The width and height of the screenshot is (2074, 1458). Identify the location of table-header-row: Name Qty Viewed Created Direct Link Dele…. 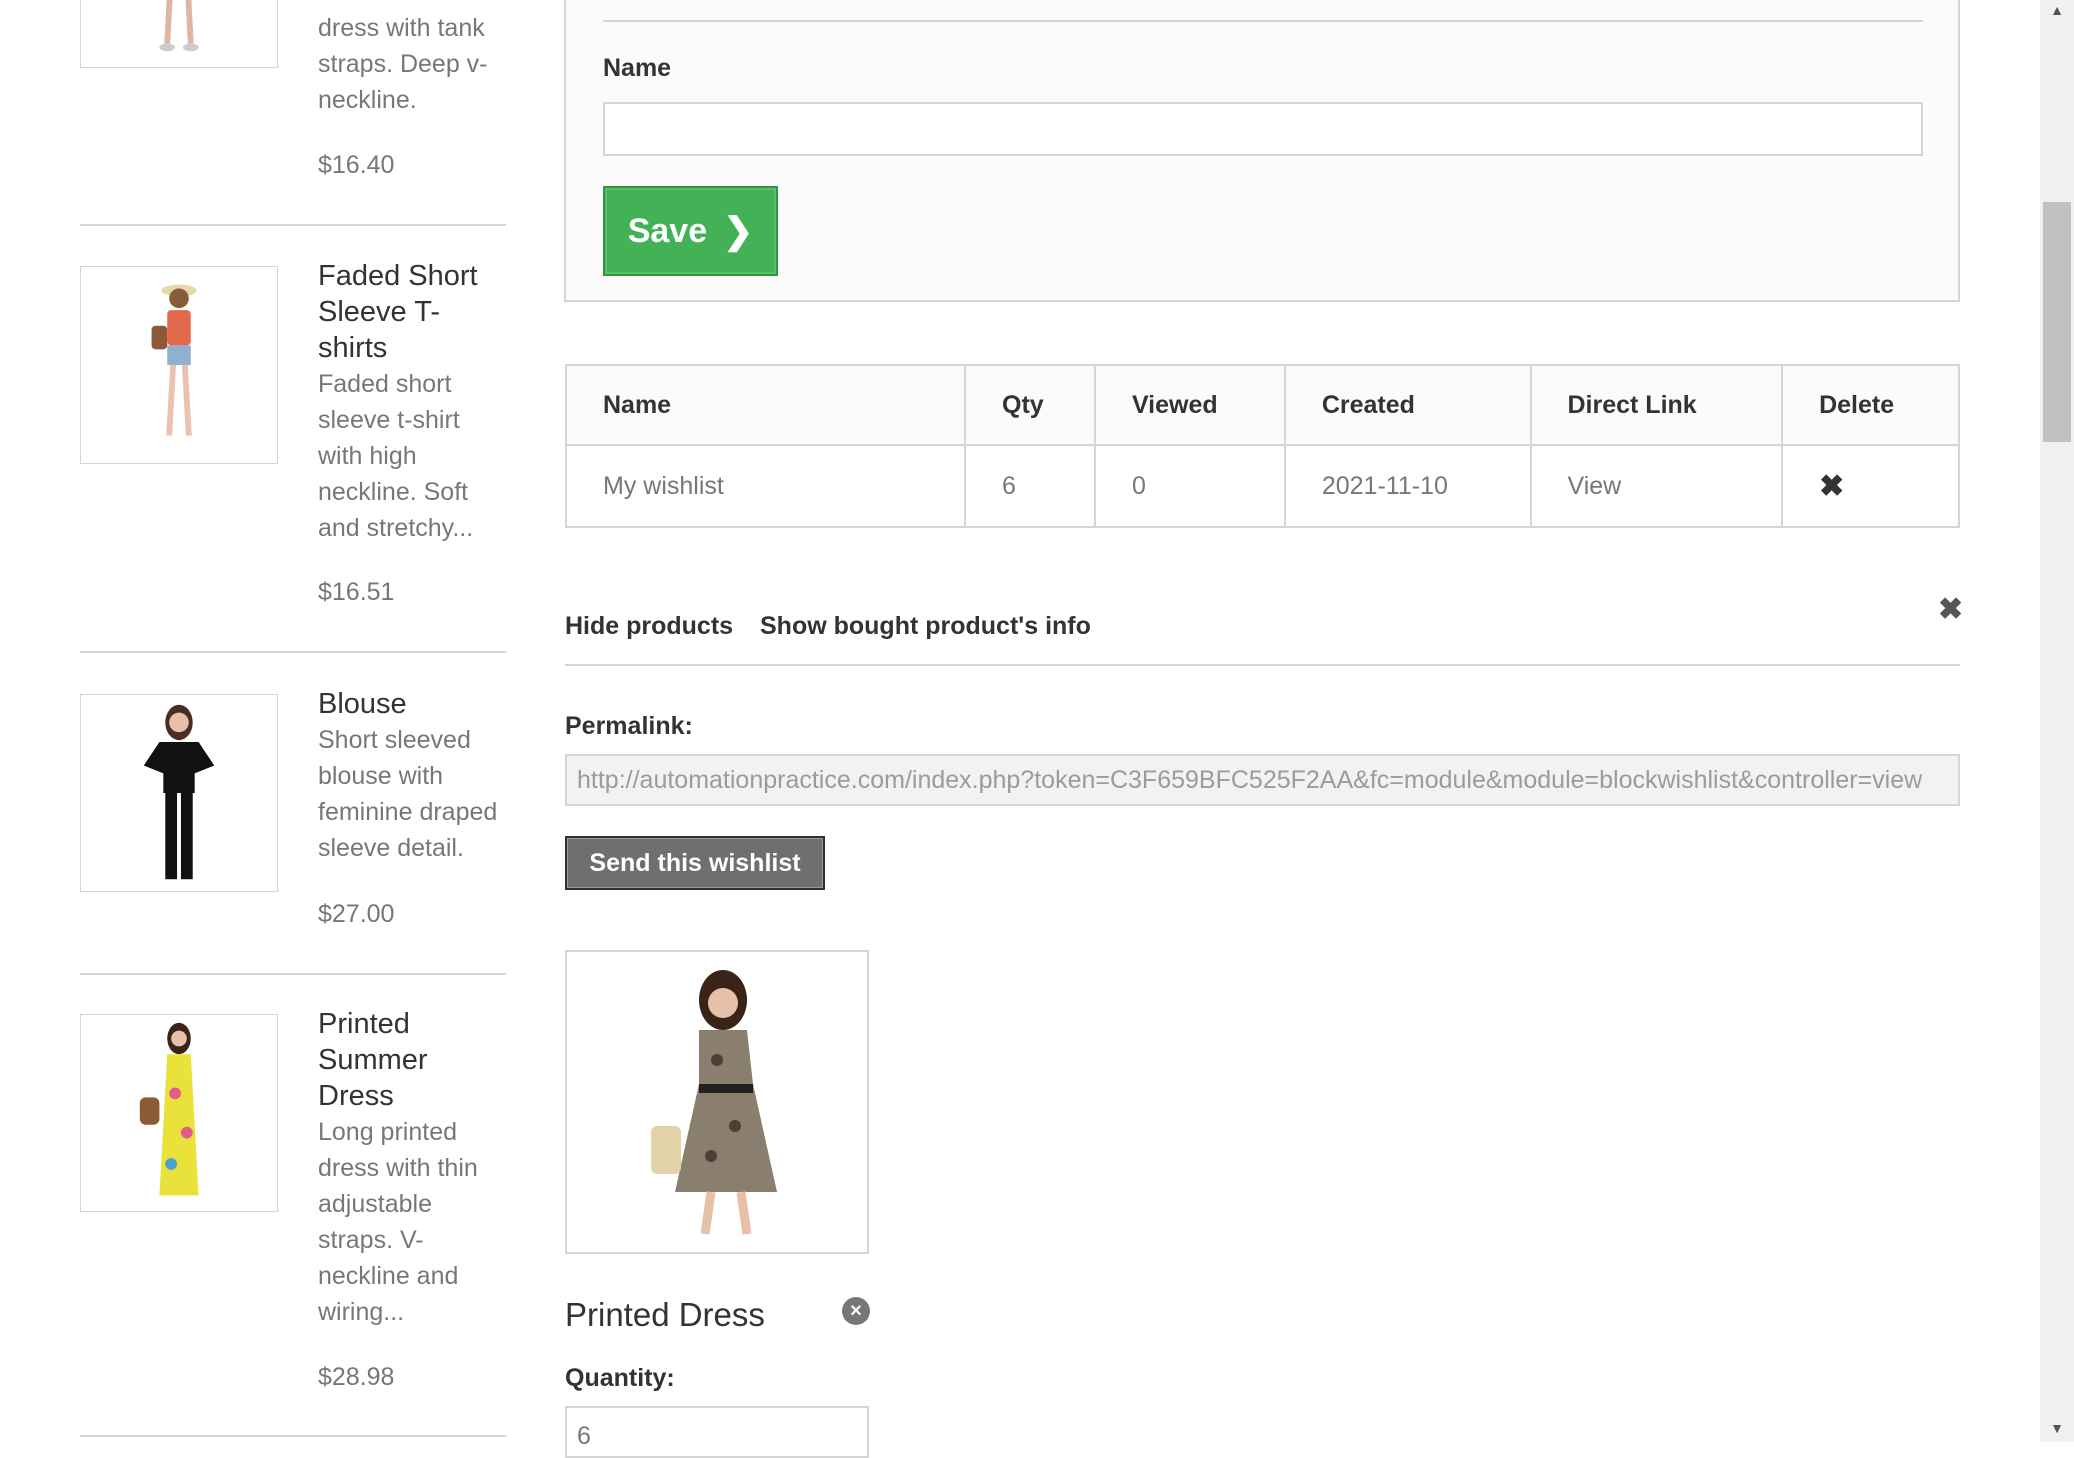
(1262, 405).